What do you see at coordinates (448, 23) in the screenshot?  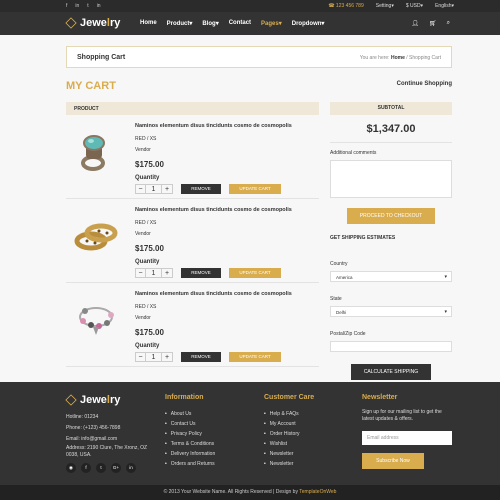 I see `search-icon: ⌕` at bounding box center [448, 23].